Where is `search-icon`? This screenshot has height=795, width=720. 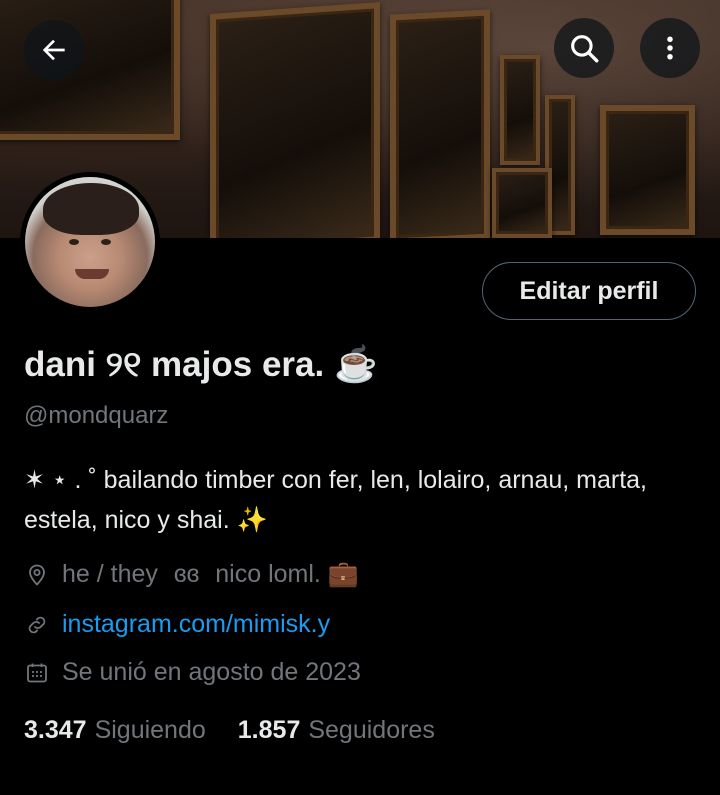 search-icon is located at coordinates (585, 49).